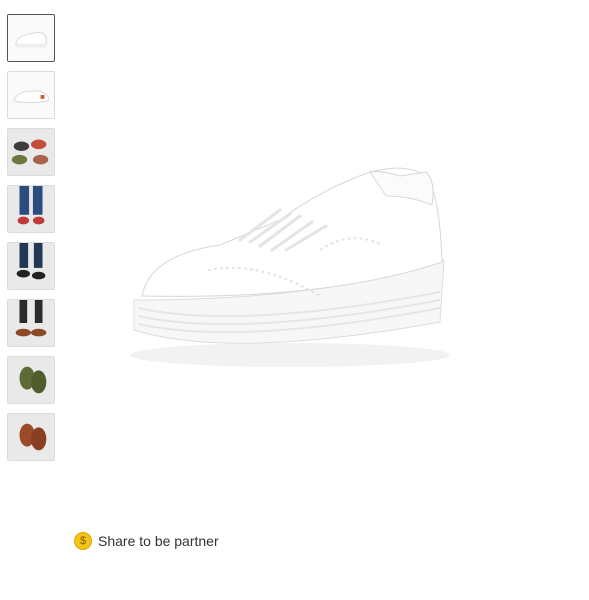  I want to click on share-to-be-partner-link: $ Share to be partner, so click(146, 541).